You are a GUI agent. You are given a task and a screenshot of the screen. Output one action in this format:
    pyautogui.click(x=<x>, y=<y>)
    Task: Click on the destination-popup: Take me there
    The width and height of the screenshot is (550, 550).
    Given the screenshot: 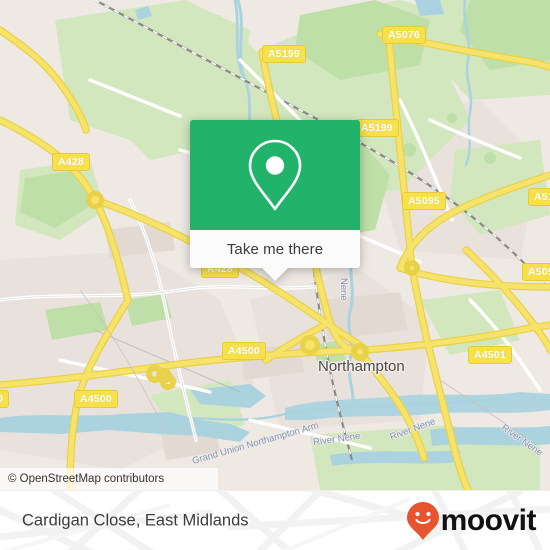 What is the action you would take?
    pyautogui.click(x=275, y=200)
    